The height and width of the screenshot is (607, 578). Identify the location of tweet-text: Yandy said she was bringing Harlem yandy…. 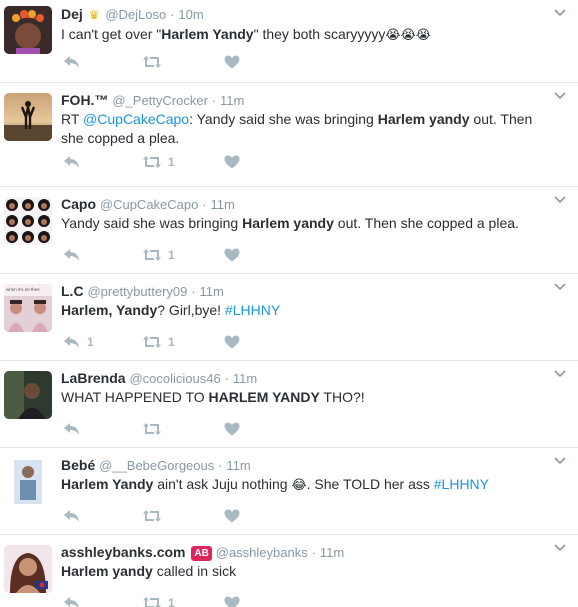
(290, 223).